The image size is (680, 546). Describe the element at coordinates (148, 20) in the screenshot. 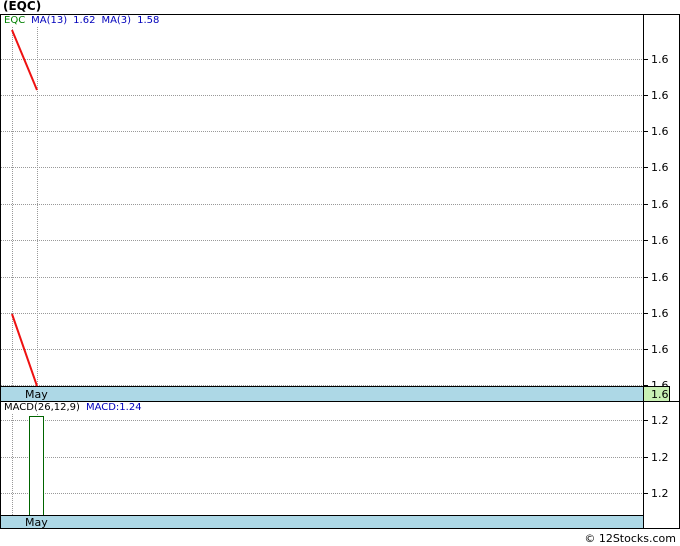

I see `legend-ma3-value: 1.58` at that location.